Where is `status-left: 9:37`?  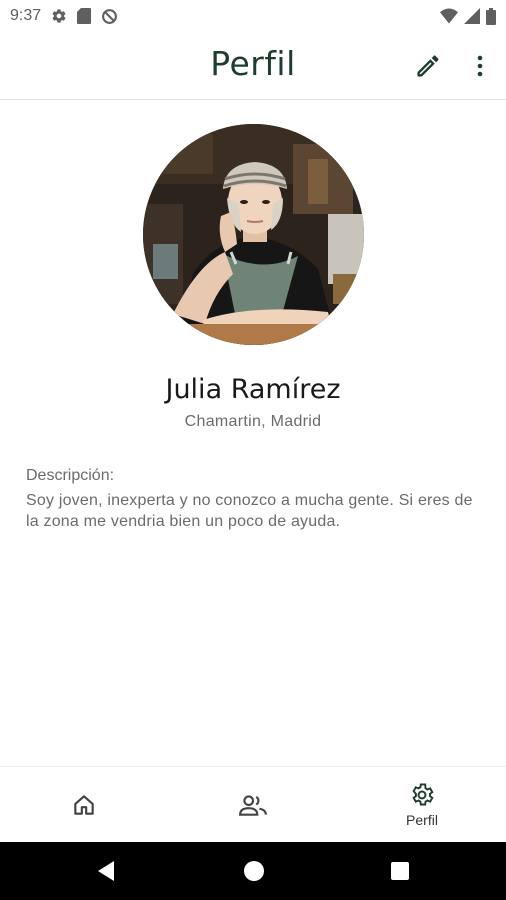
status-left: 9:37 is located at coordinates (64, 16).